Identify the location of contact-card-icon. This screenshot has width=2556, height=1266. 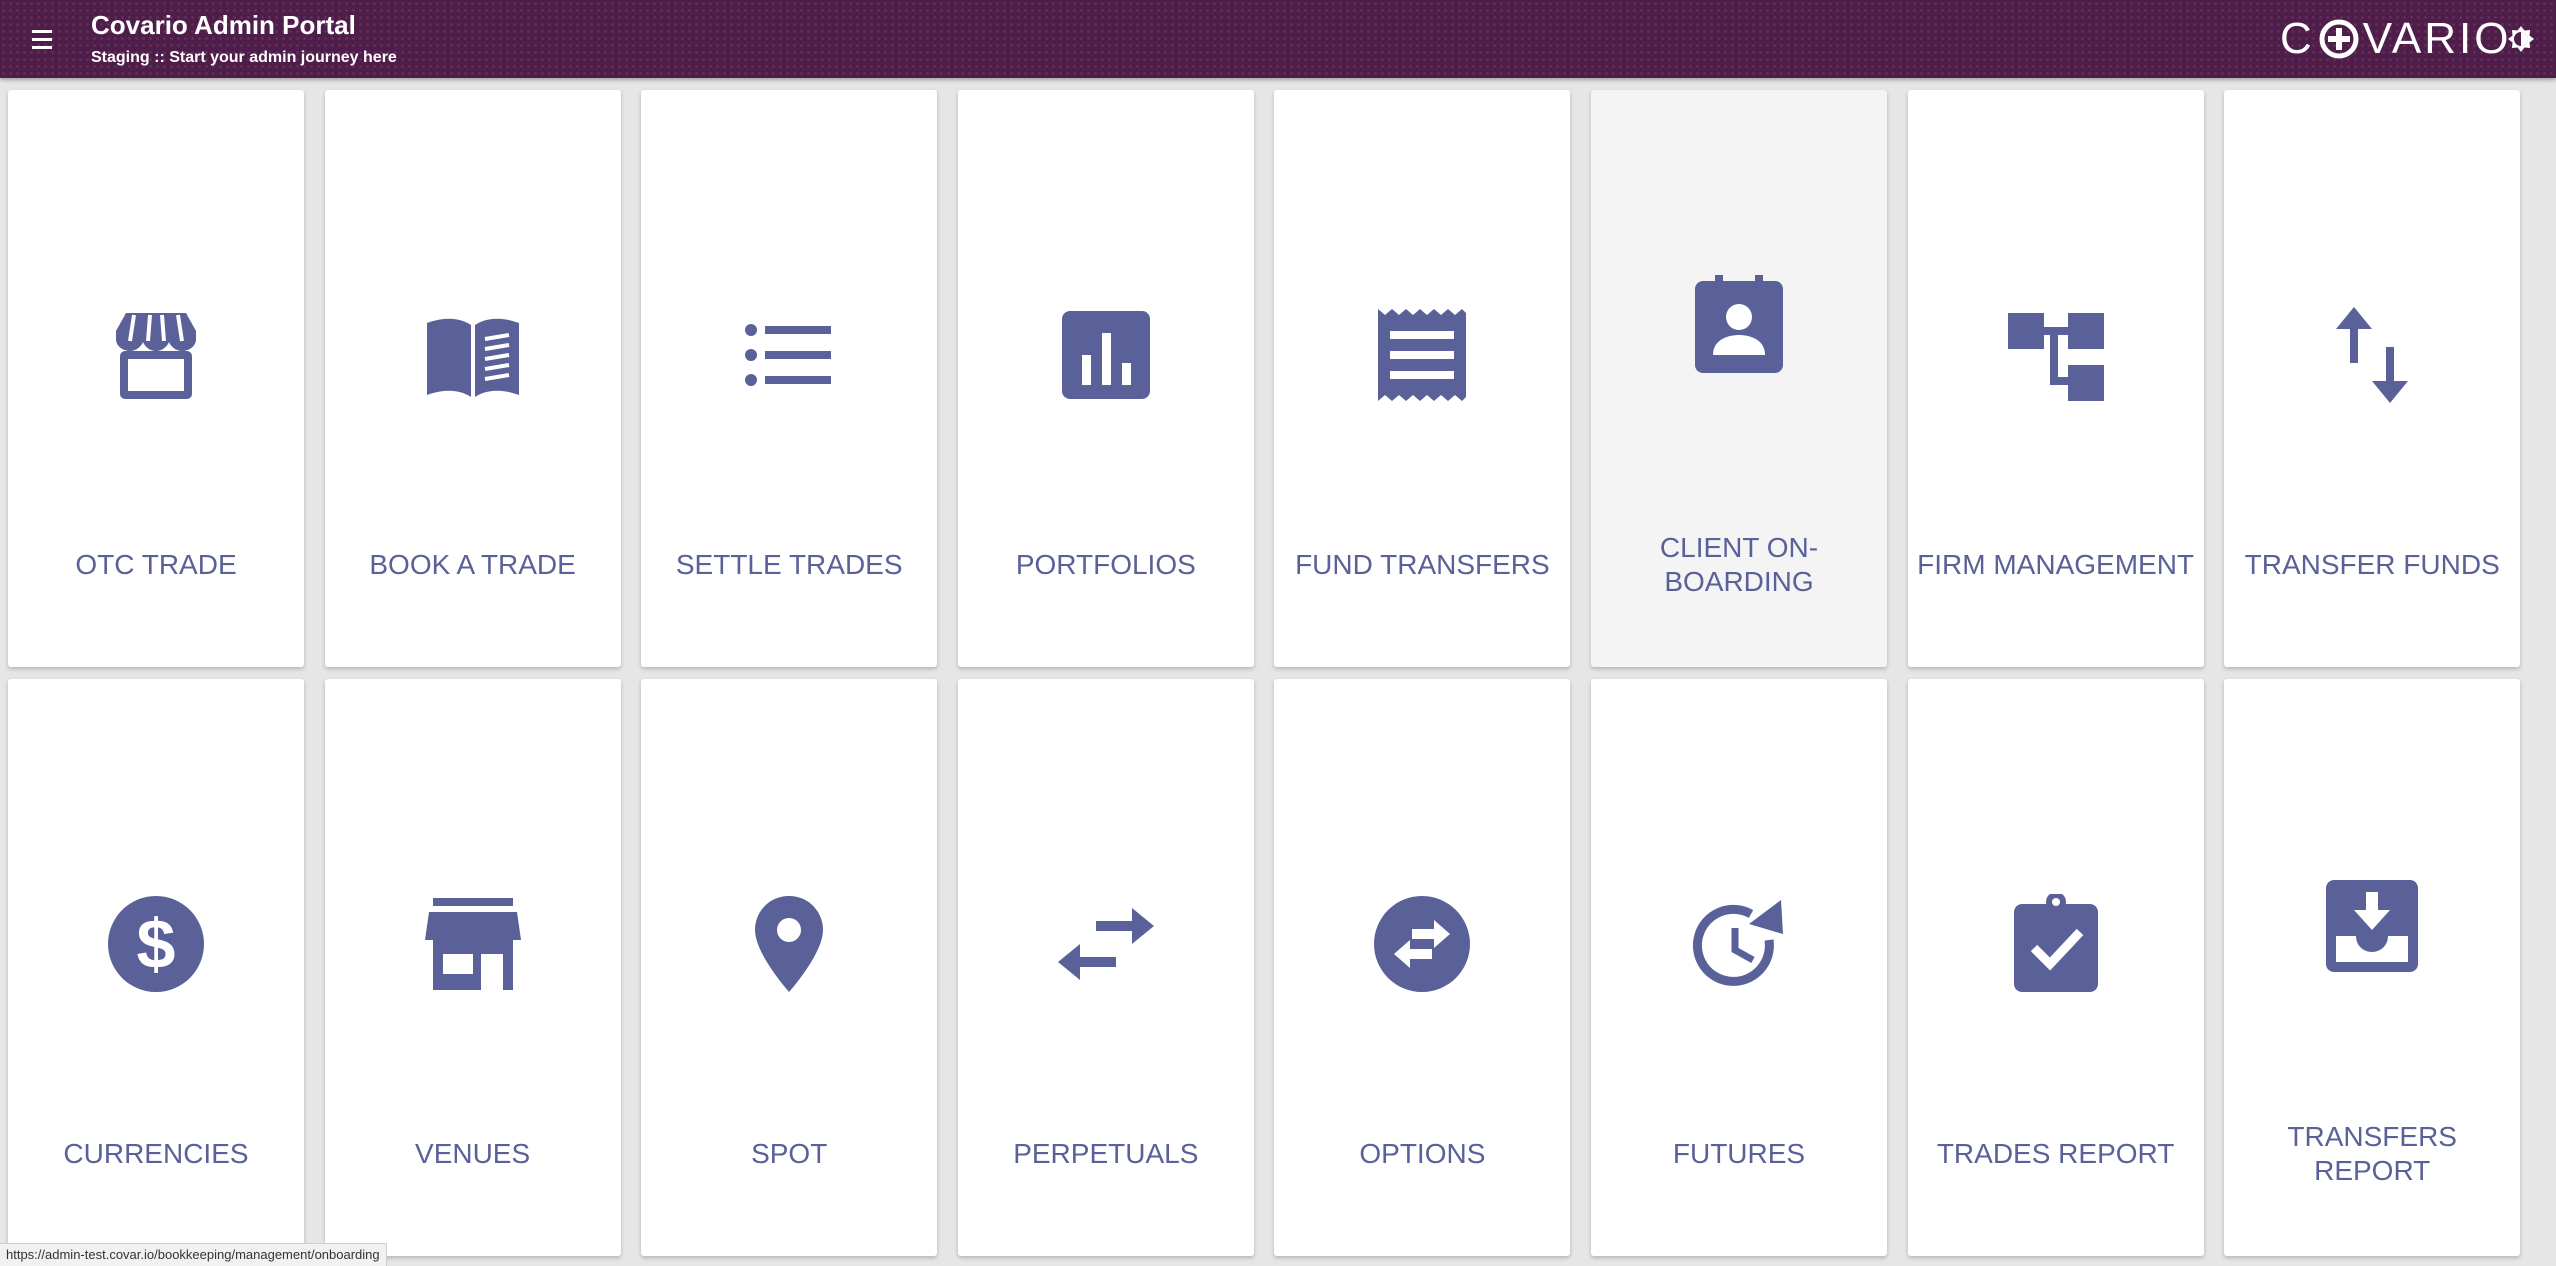
(1739, 323).